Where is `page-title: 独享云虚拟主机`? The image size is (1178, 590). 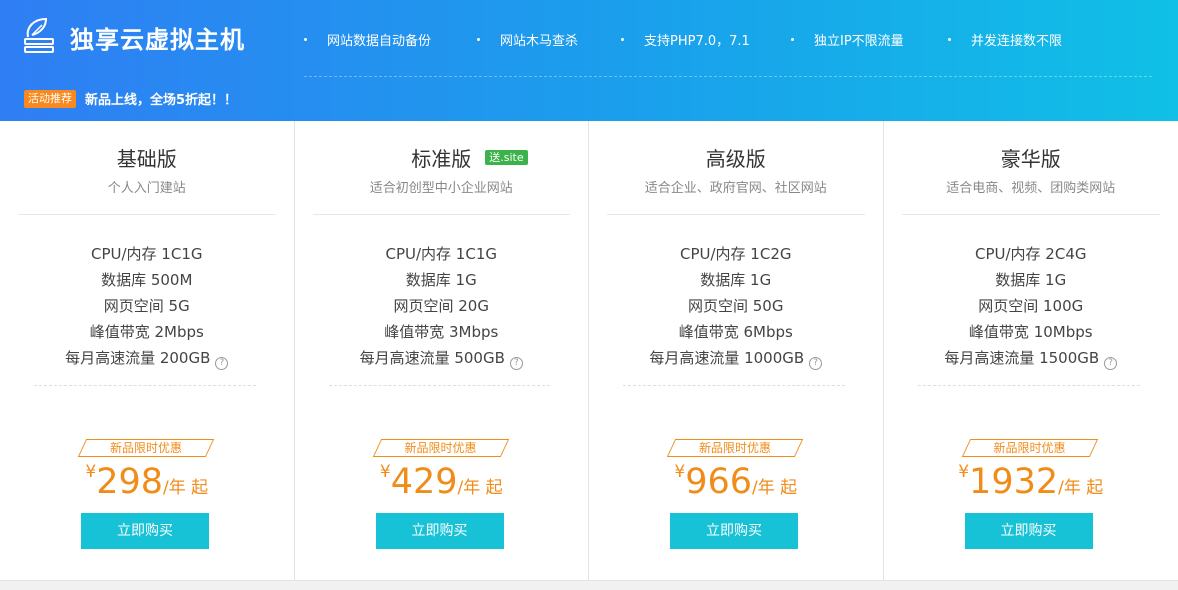
page-title: 独享云虚拟主机 is located at coordinates (157, 39).